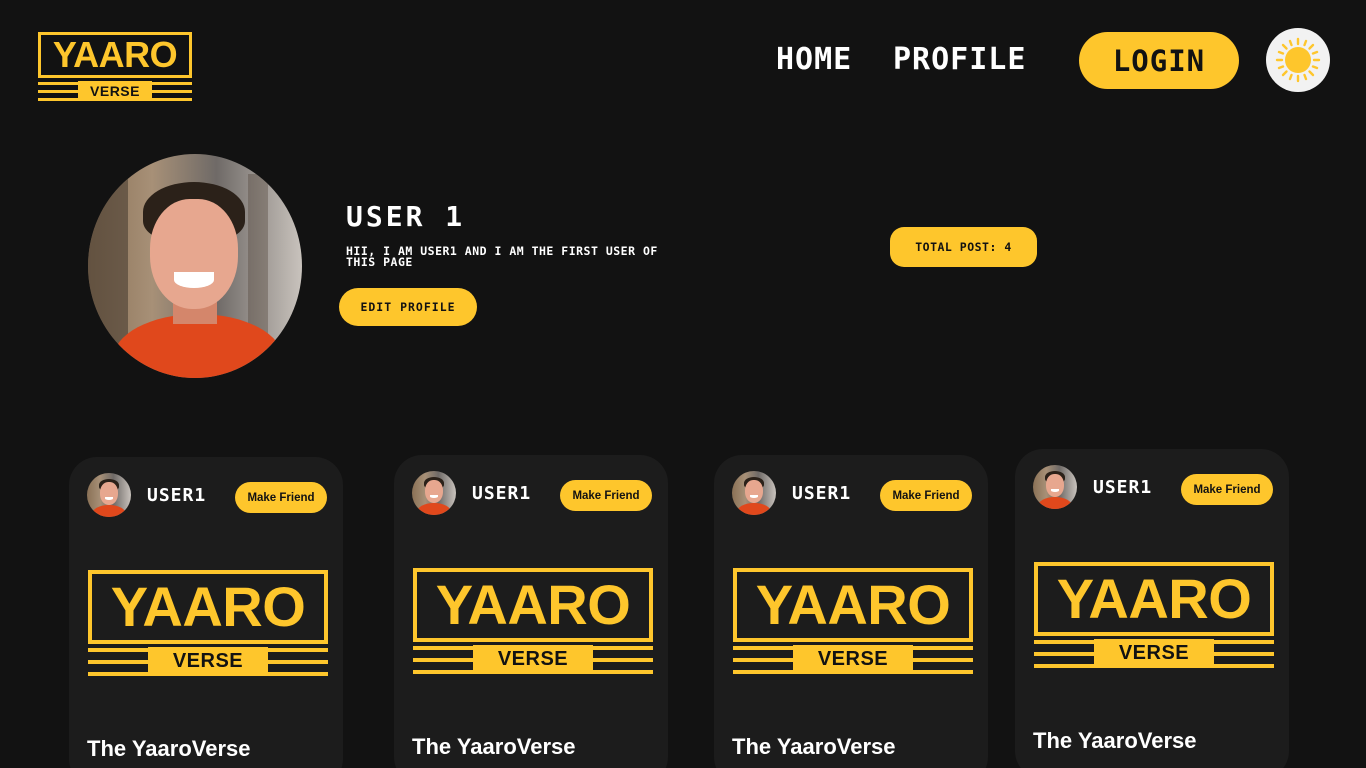  I want to click on nav-home-link: HOME, so click(814, 60).